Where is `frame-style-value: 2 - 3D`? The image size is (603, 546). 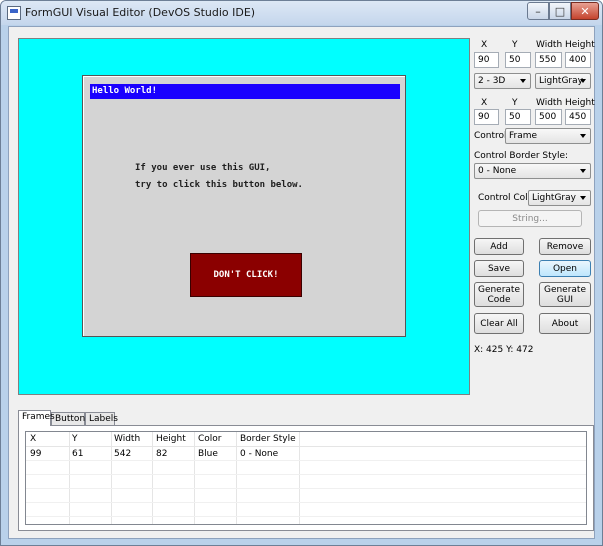 frame-style-value: 2 - 3D is located at coordinates (492, 81).